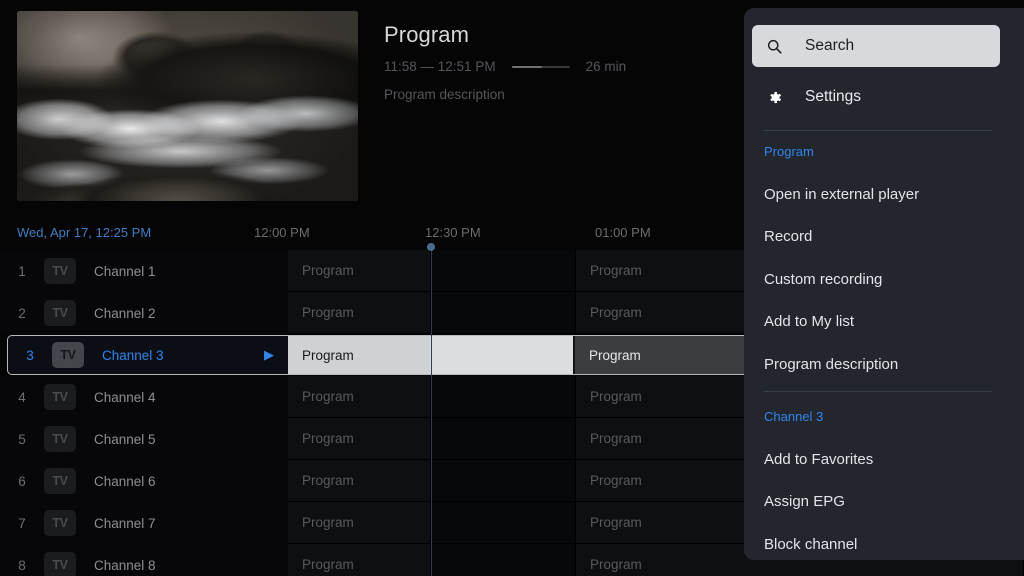 Image resolution: width=1024 pixels, height=576 pixels. Describe the element at coordinates (876, 237) in the screenshot. I see `menu-item-record: Record` at that location.